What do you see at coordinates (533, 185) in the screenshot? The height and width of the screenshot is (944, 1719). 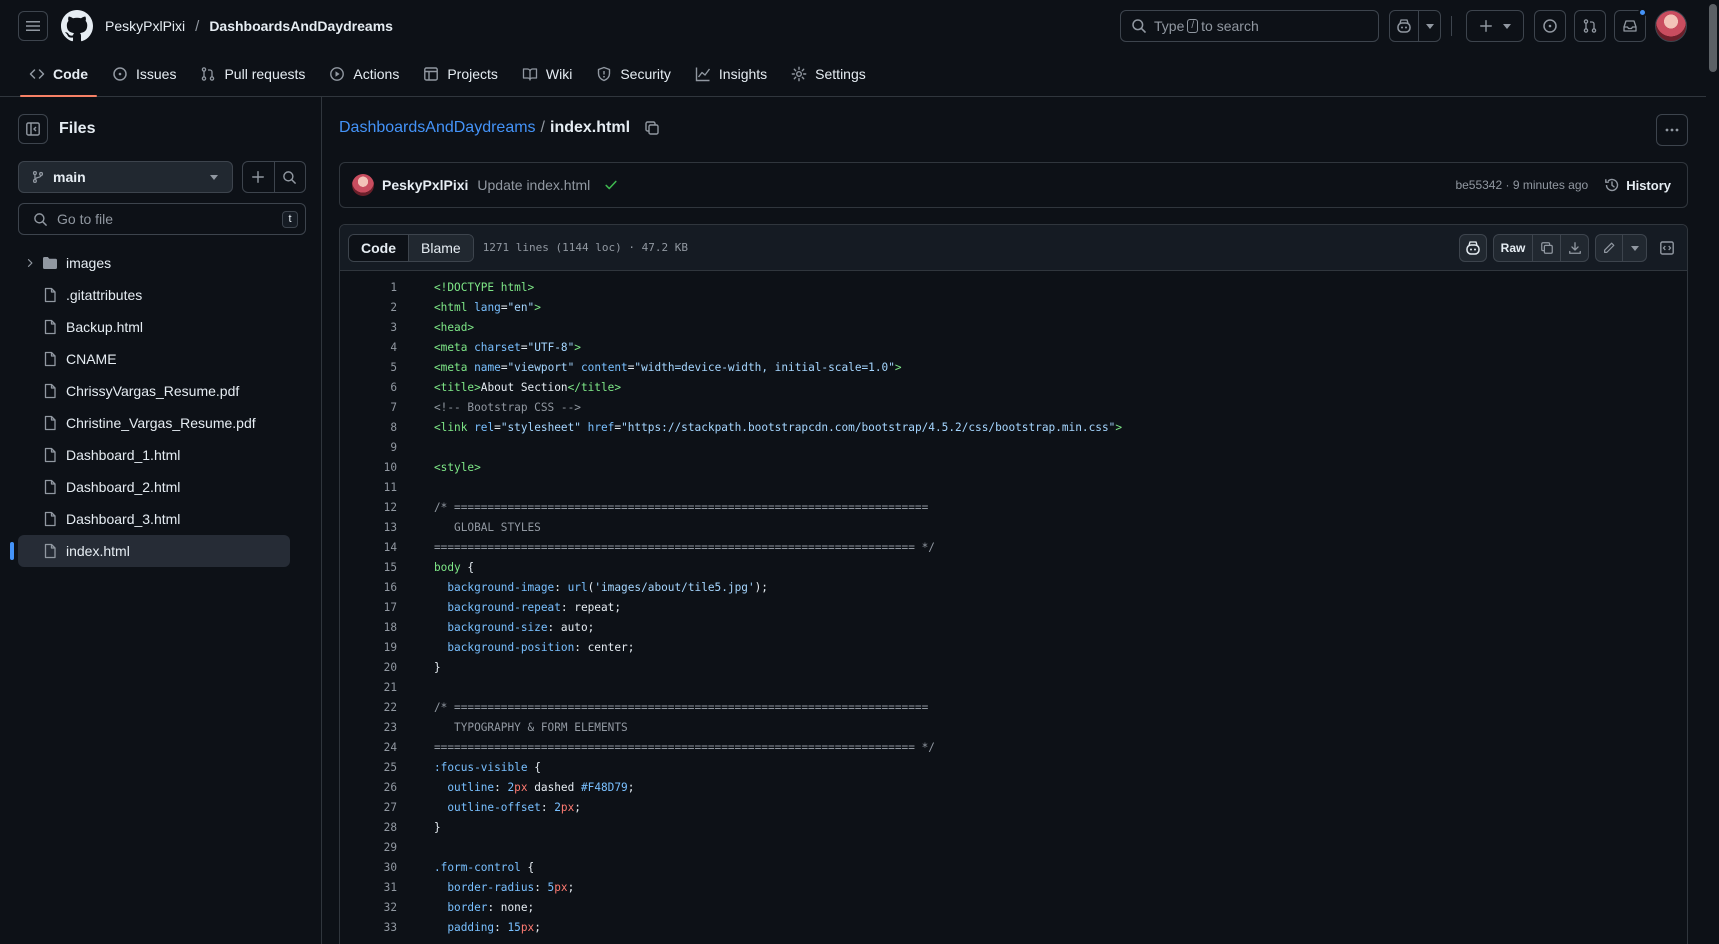 I see `commit-message: Update index.html` at bounding box center [533, 185].